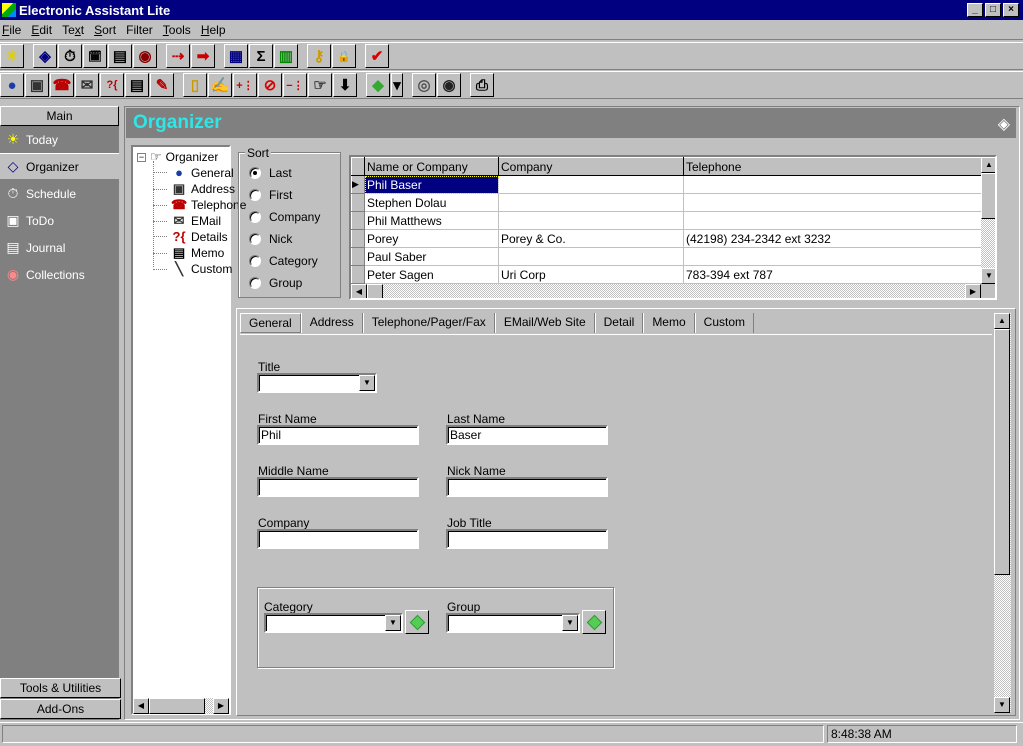  Describe the element at coordinates (1002, 321) in the screenshot. I see `scroll-up-button: ▲` at that location.